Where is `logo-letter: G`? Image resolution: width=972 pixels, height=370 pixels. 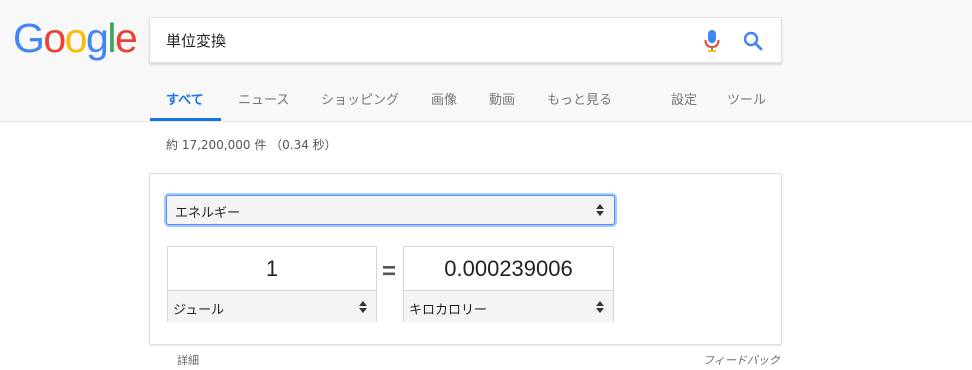
logo-letter: G is located at coordinates (29, 38).